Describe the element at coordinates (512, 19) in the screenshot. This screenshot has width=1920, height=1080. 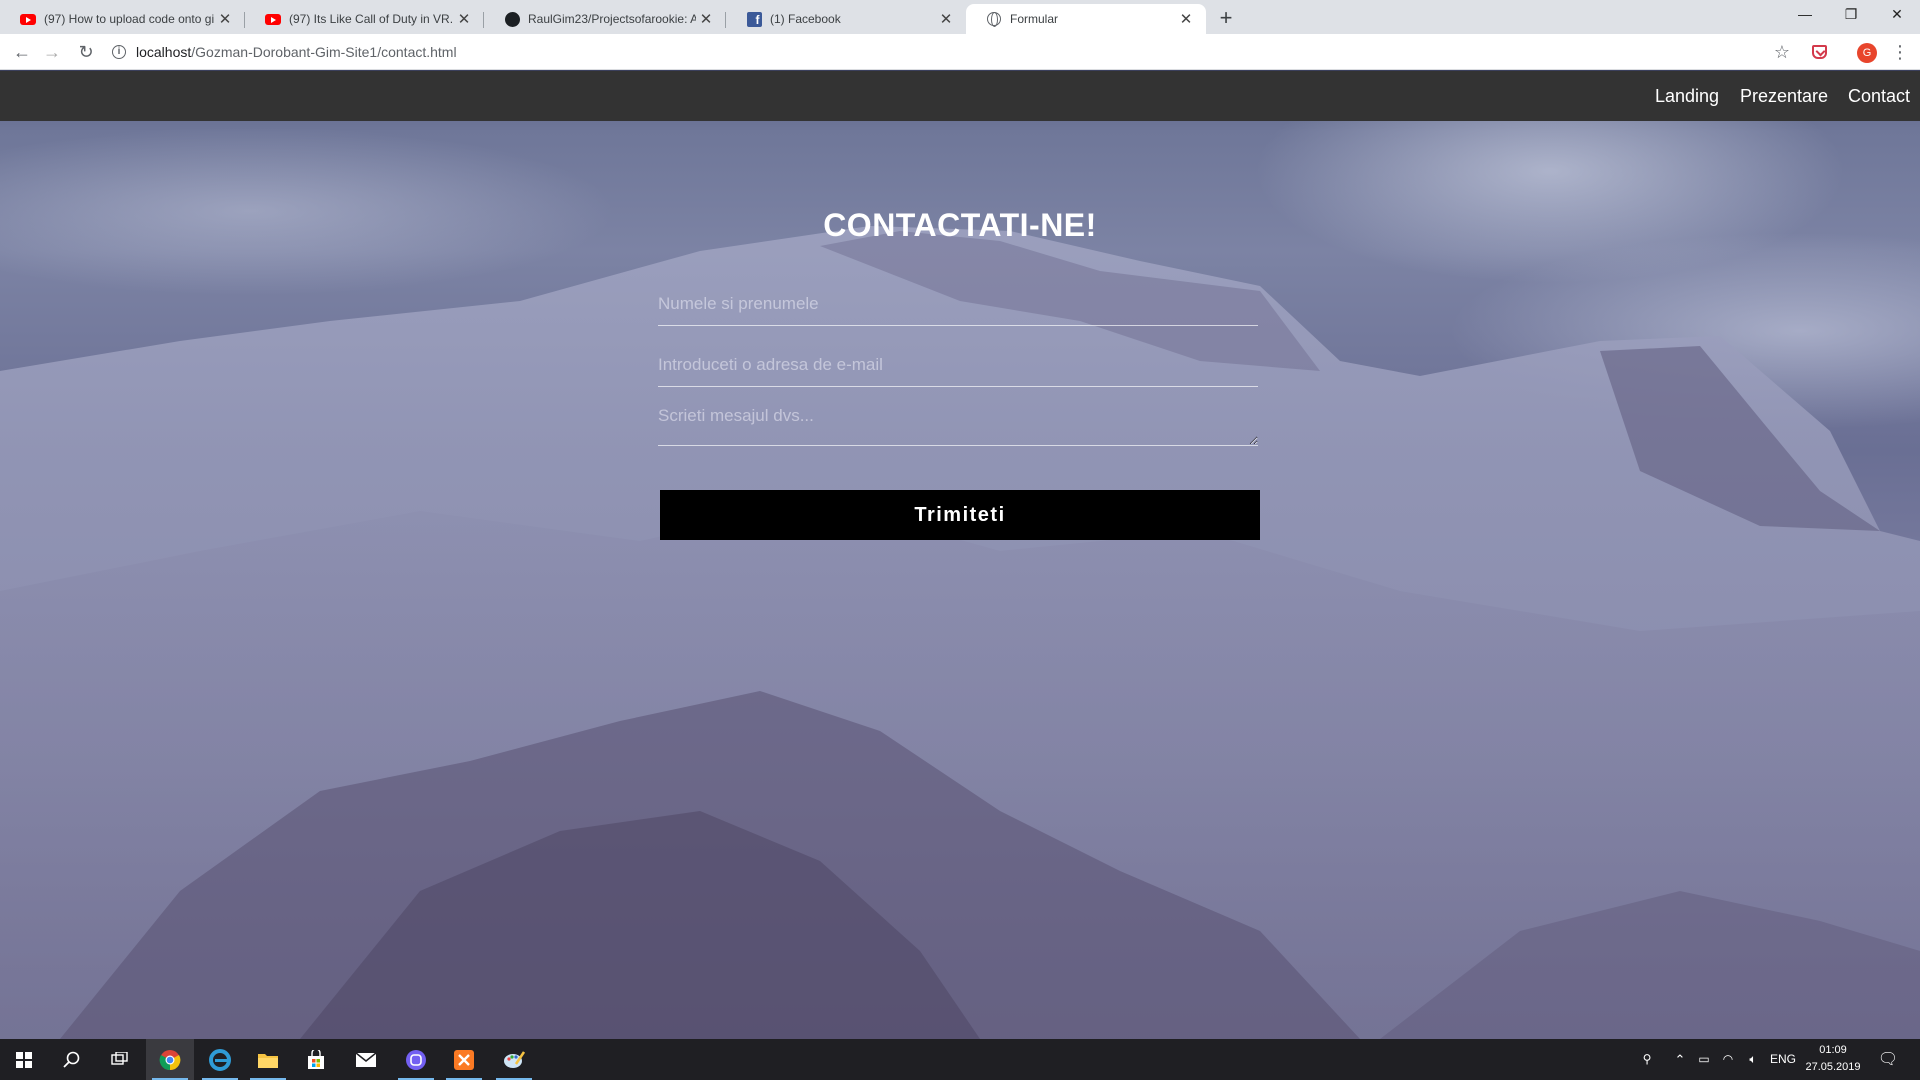
I see `github-icon` at that location.